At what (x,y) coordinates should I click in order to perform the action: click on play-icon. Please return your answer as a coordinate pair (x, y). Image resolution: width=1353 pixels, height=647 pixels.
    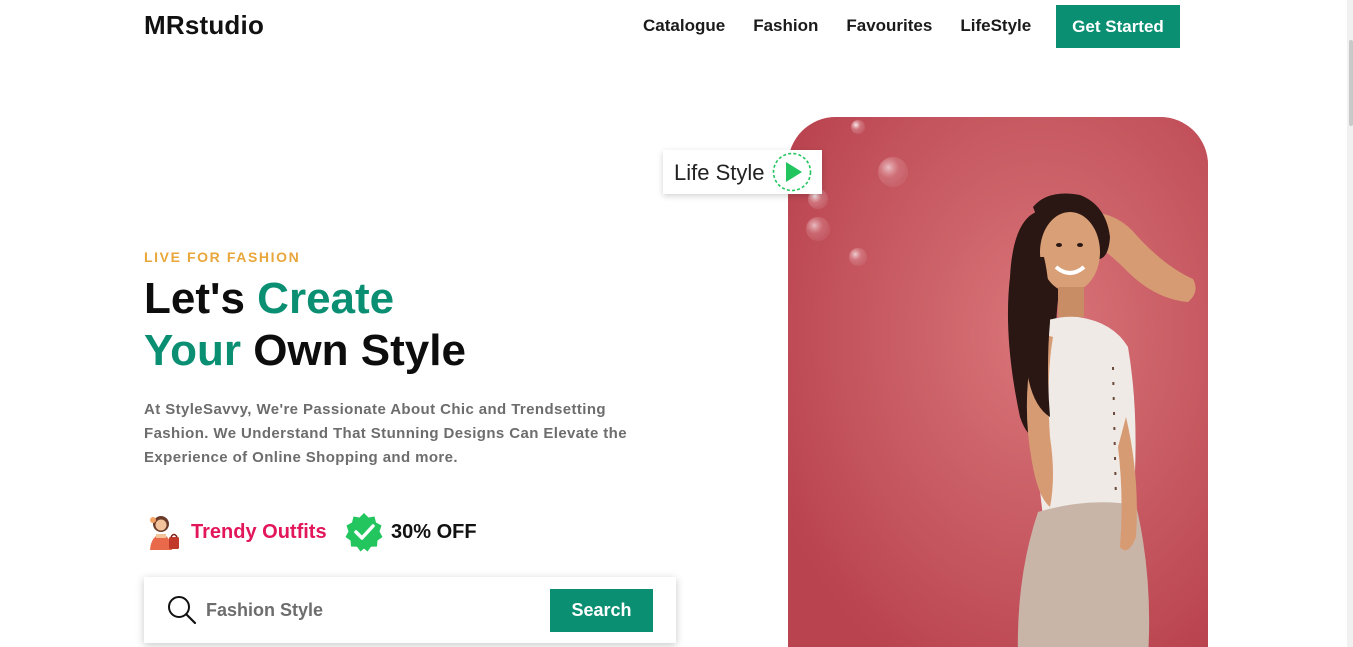
    Looking at the image, I should click on (792, 172).